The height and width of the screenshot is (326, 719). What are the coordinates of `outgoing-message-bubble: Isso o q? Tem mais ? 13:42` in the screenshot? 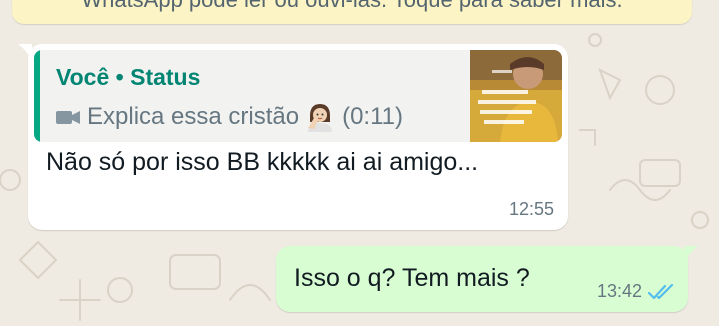 It's located at (487, 279).